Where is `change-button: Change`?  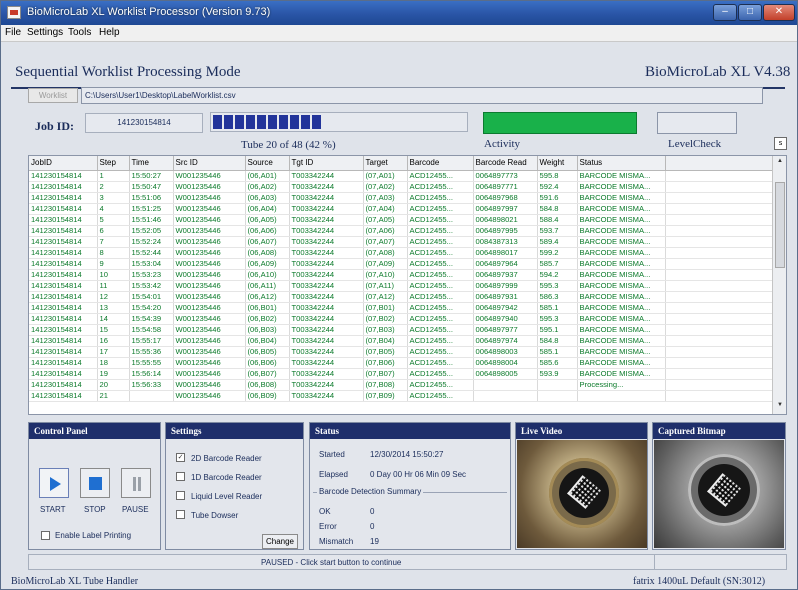
change-button: Change is located at coordinates (280, 541).